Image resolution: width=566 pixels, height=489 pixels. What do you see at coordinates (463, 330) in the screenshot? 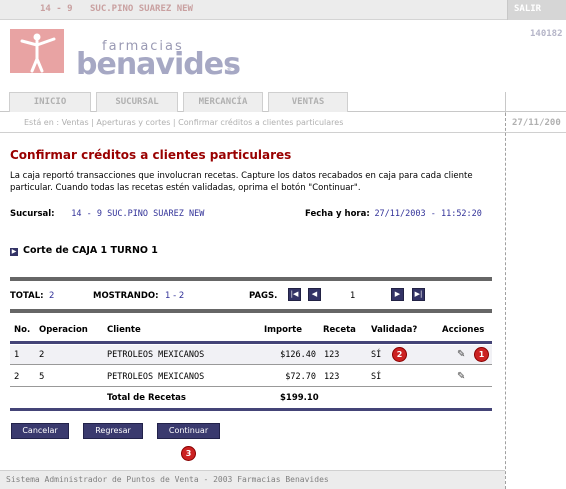
I see `col-acciones: Acciones` at bounding box center [463, 330].